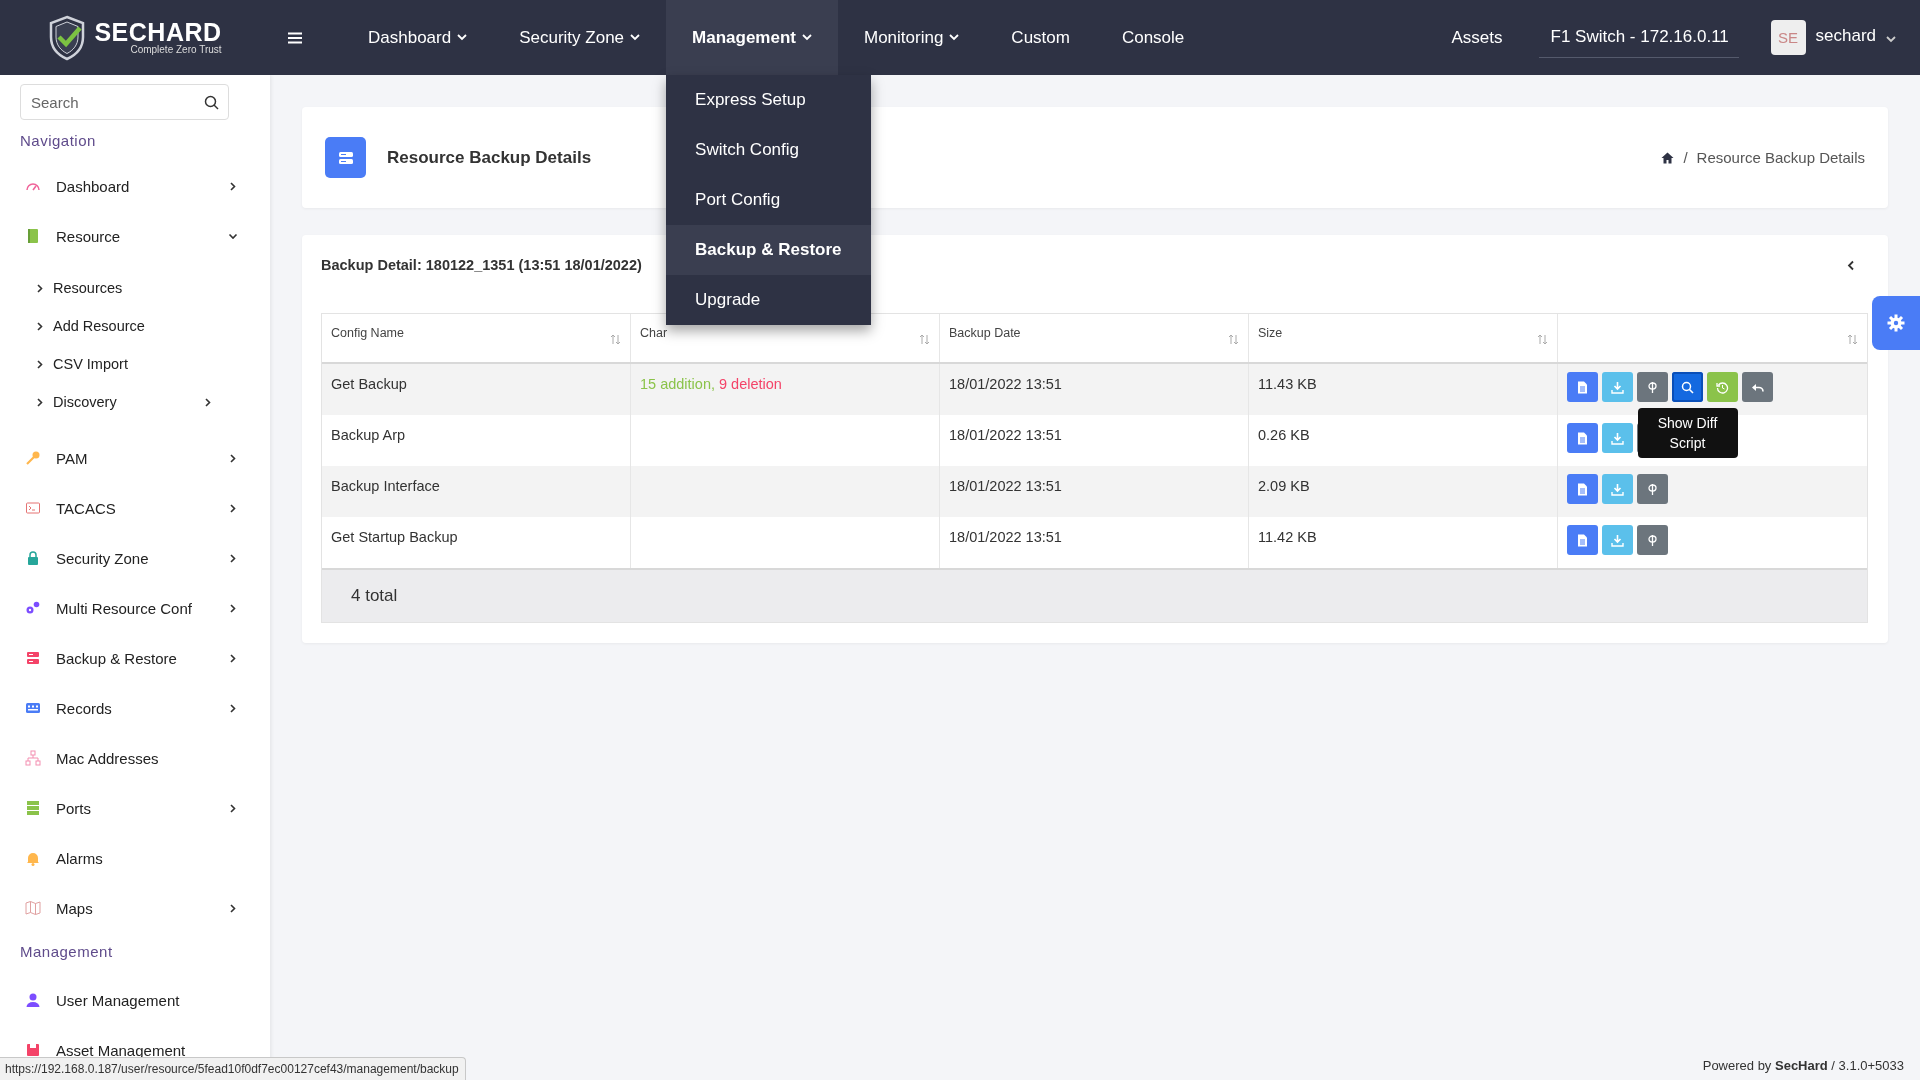 The width and height of the screenshot is (1920, 1080). I want to click on nav-menu-item: Monitoring, so click(912, 37).